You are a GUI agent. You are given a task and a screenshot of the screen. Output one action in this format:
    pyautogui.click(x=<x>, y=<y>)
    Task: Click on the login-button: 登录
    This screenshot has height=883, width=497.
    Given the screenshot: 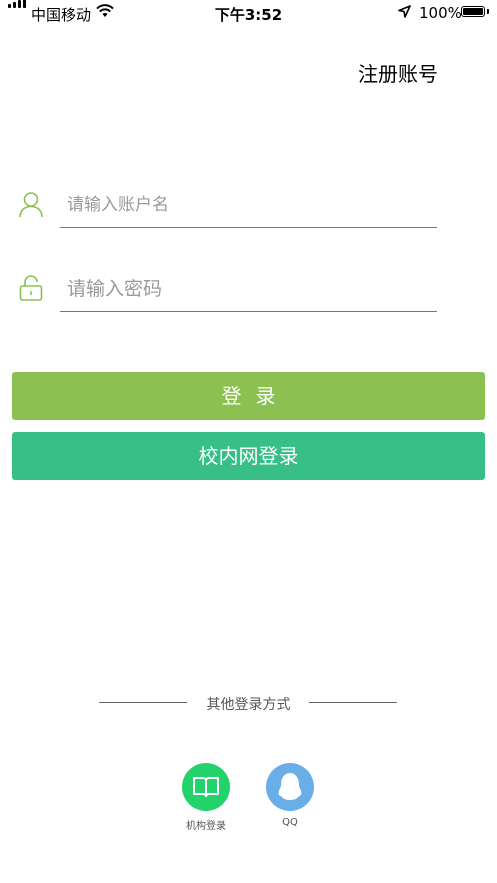 What is the action you would take?
    pyautogui.click(x=248, y=396)
    